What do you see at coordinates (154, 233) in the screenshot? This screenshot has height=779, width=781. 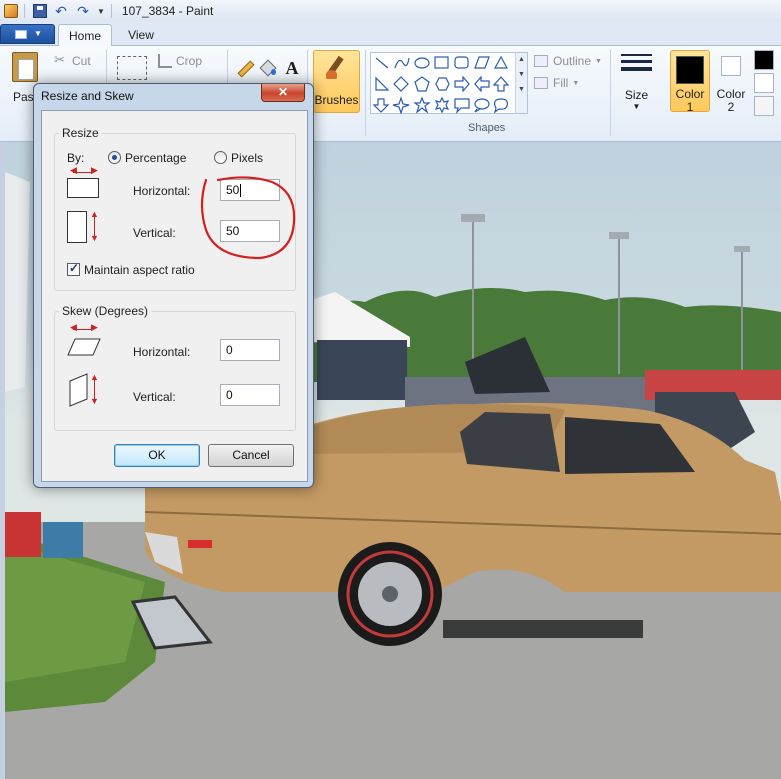 I see `resize-vertical-label: Vertical:` at bounding box center [154, 233].